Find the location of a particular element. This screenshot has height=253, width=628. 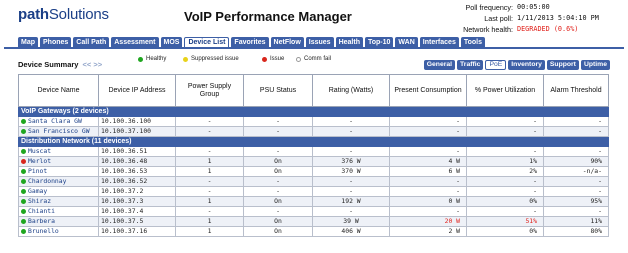

view-subtabs: General Traffic PoE Inventory Support Uptime is located at coordinates (516, 65).